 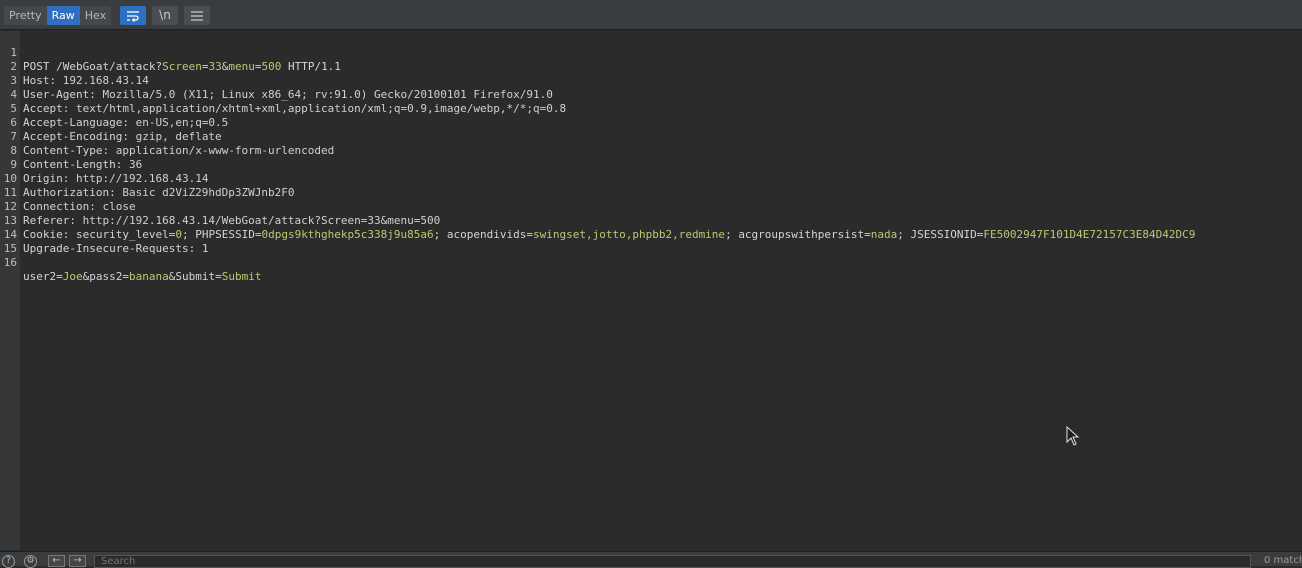 I want to click on hamburger-menu-icon, so click(x=197, y=15).